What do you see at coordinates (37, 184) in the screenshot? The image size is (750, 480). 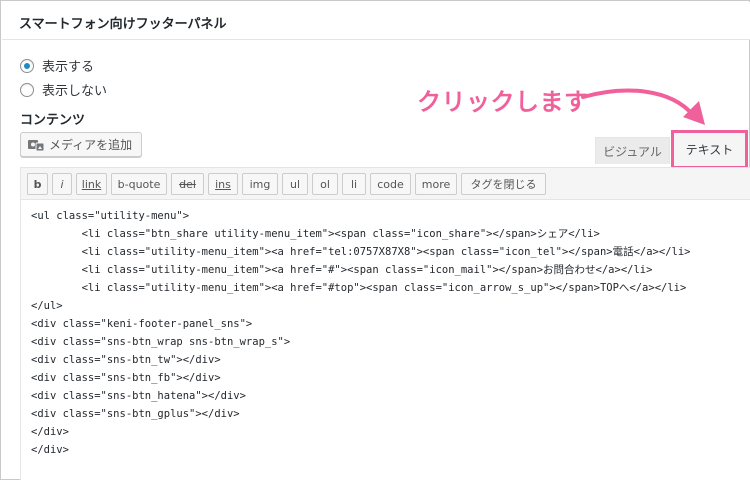 I see `qt-bold-button: b` at bounding box center [37, 184].